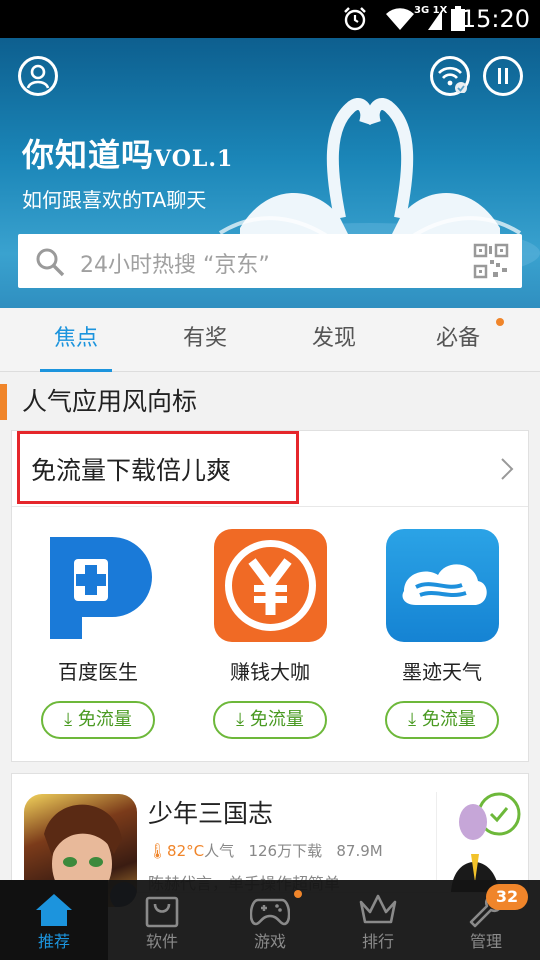  What do you see at coordinates (161, 941) in the screenshot?
I see `nav-label: 软件` at bounding box center [161, 941].